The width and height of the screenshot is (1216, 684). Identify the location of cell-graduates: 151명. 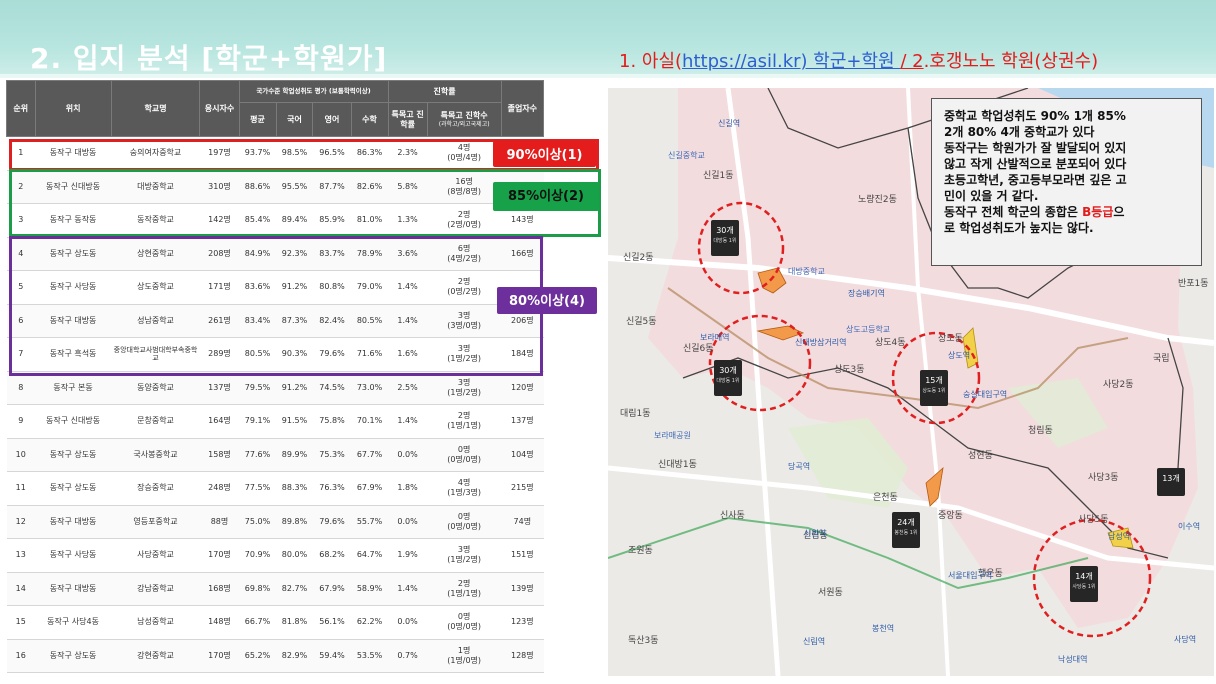
(522, 555).